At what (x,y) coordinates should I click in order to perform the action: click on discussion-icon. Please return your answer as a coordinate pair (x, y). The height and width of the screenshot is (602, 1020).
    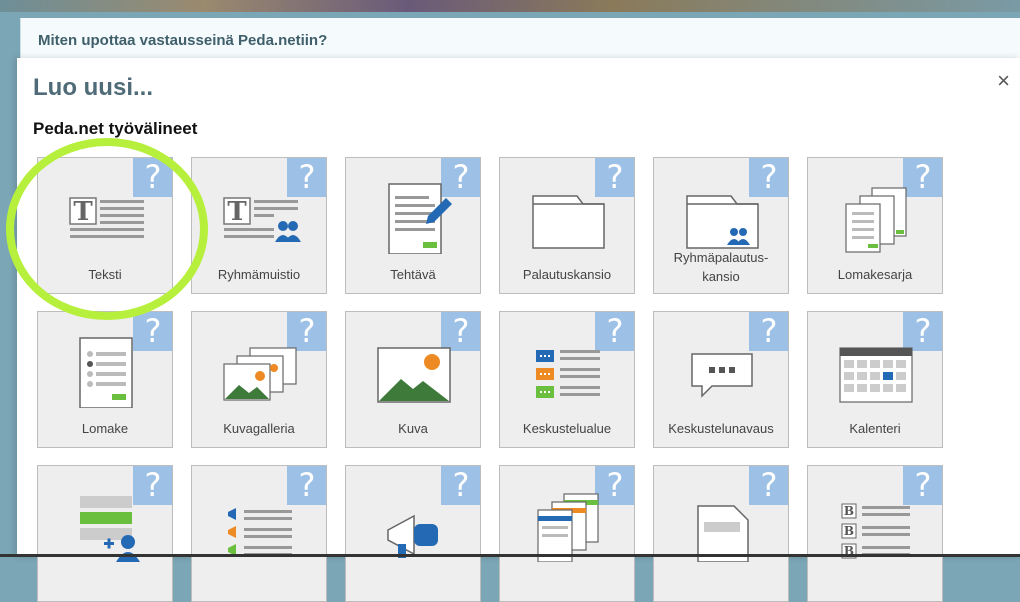
    Looking at the image, I should click on (722, 375).